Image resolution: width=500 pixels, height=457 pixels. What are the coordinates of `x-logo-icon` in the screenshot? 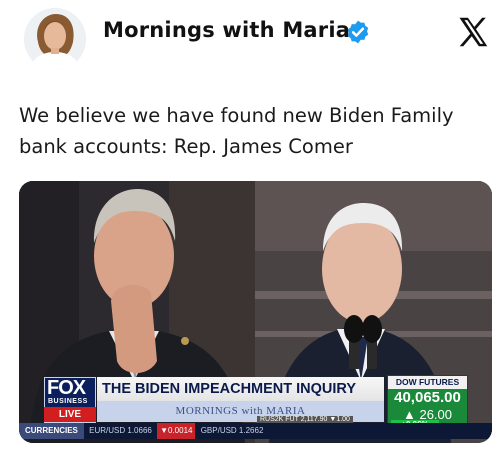 It's located at (473, 32).